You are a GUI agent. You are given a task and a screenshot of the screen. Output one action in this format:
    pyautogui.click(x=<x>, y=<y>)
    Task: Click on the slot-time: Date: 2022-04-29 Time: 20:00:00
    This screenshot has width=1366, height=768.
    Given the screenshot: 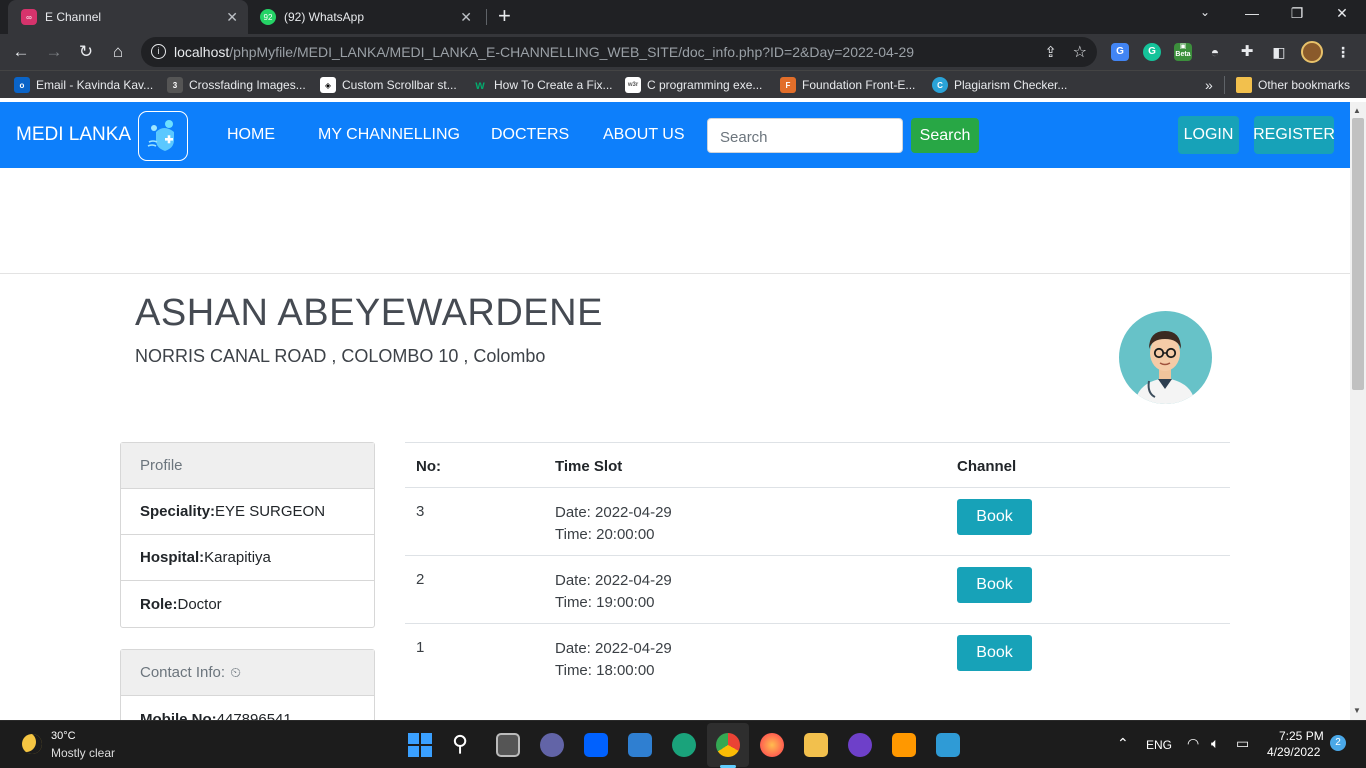 What is the action you would take?
    pyautogui.click(x=613, y=524)
    